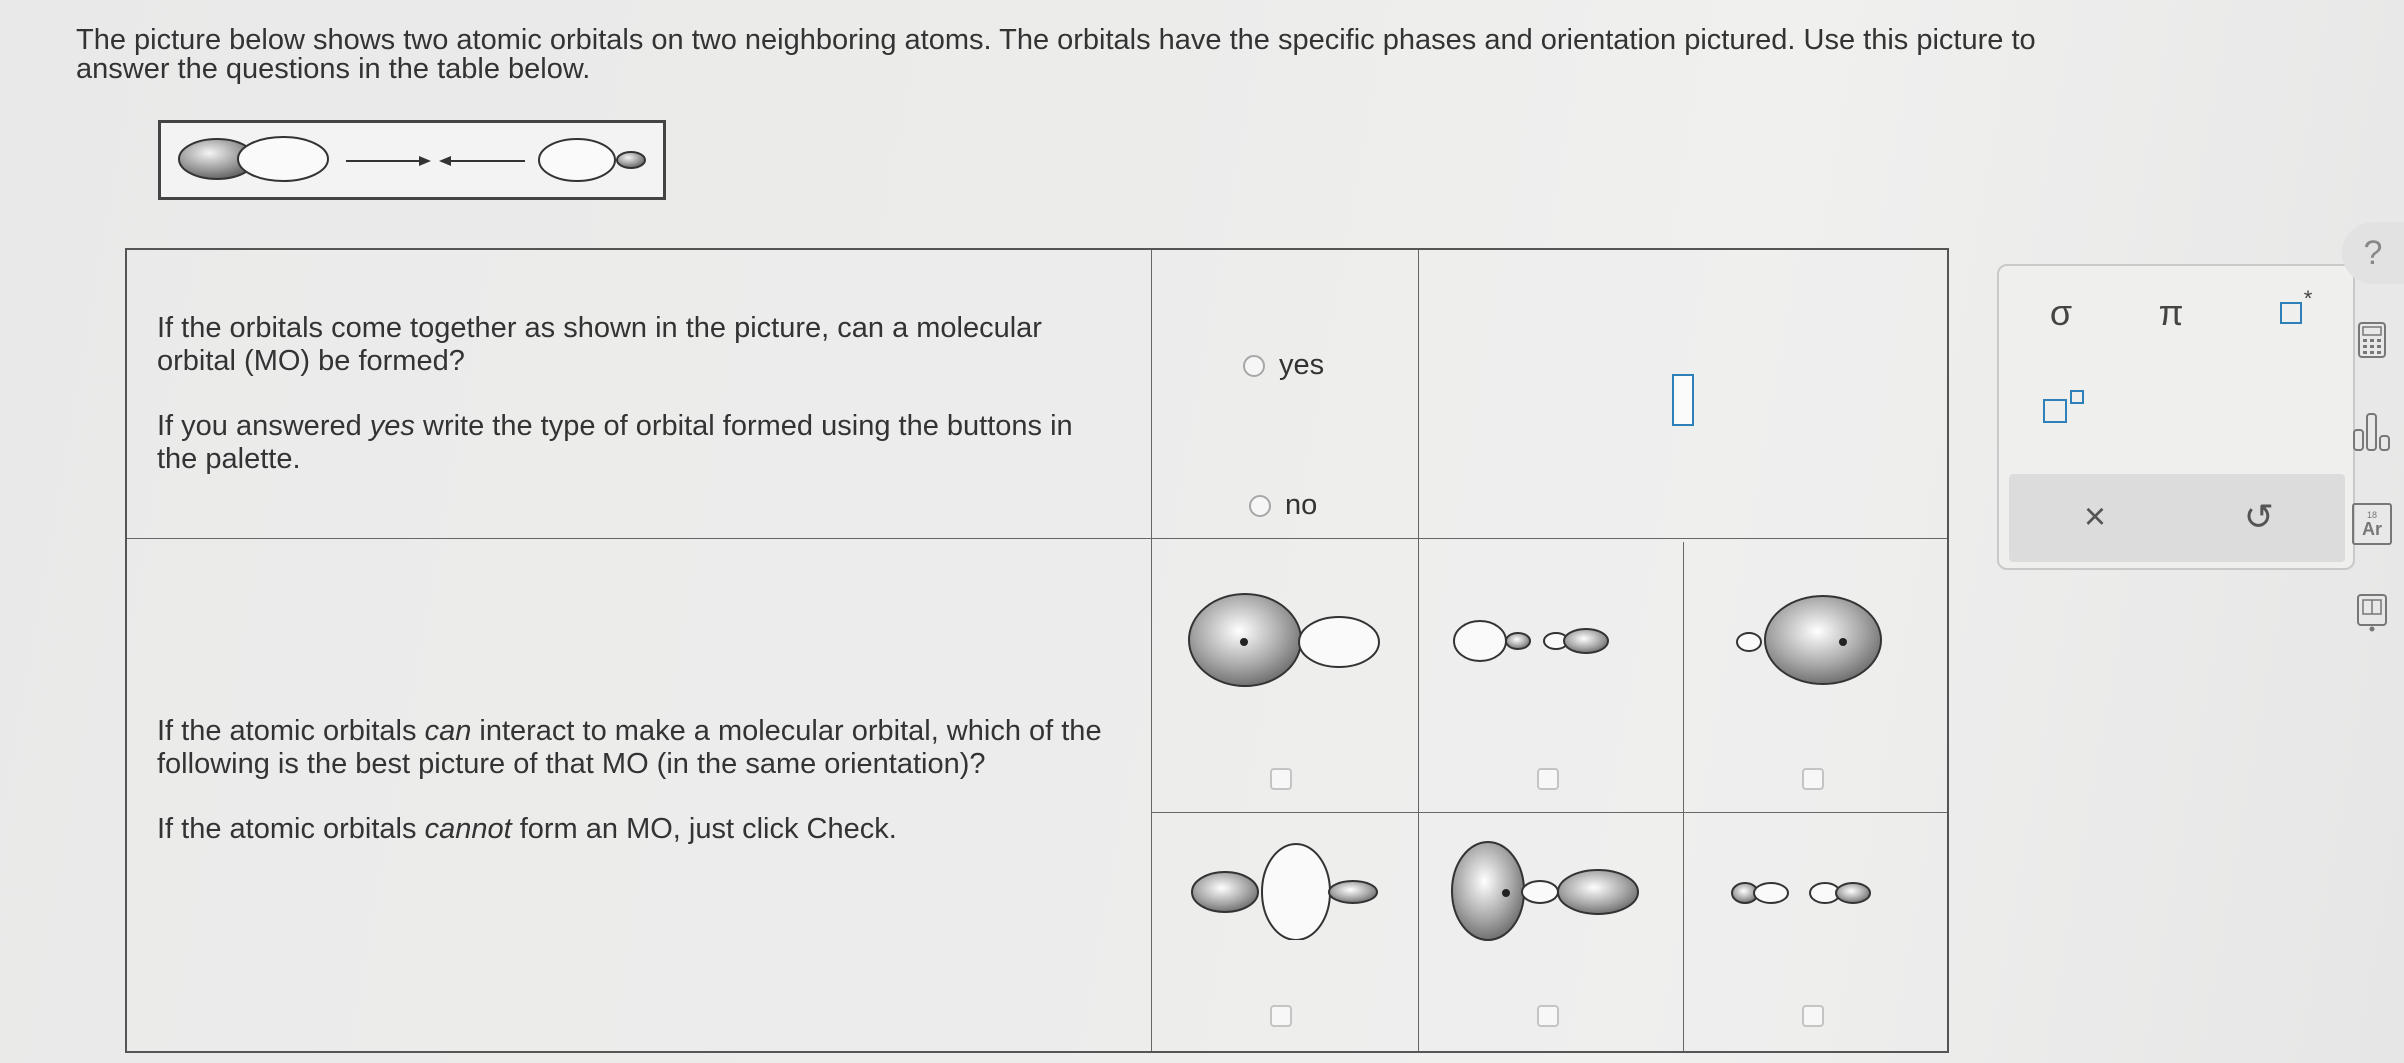  Describe the element at coordinates (1281, 779) in the screenshot. I see `mo-option-1-checkbox` at that location.